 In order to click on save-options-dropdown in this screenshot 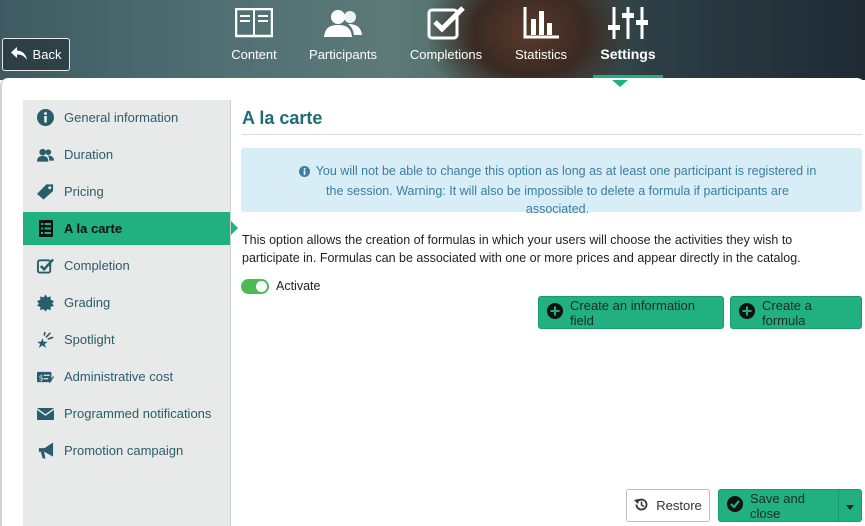, I will do `click(850, 505)`.